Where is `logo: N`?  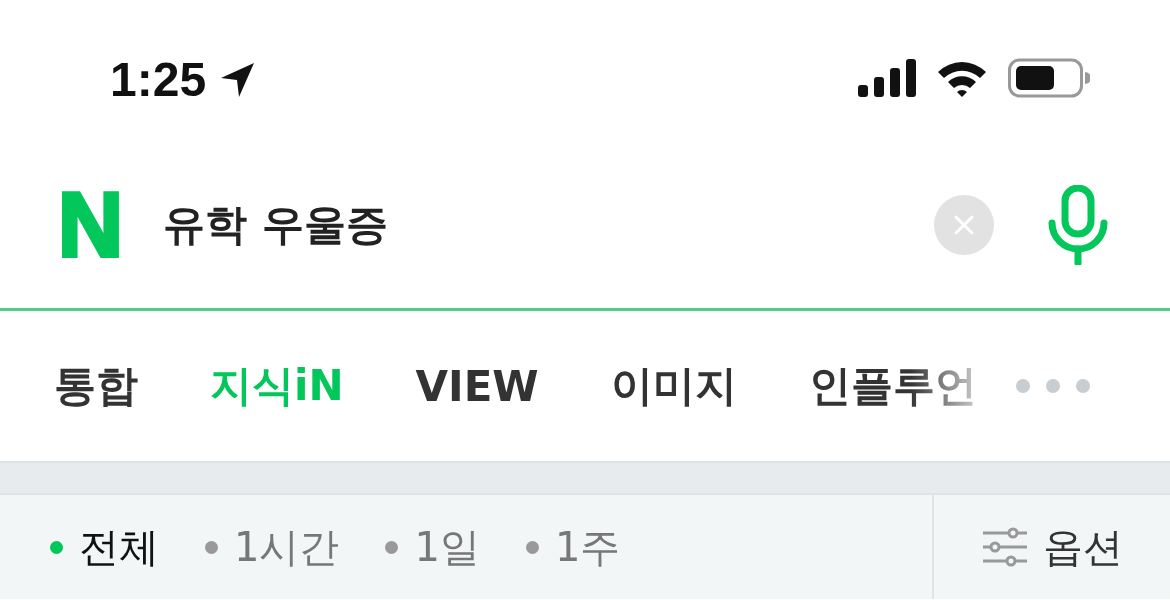 logo: N is located at coordinates (90, 225).